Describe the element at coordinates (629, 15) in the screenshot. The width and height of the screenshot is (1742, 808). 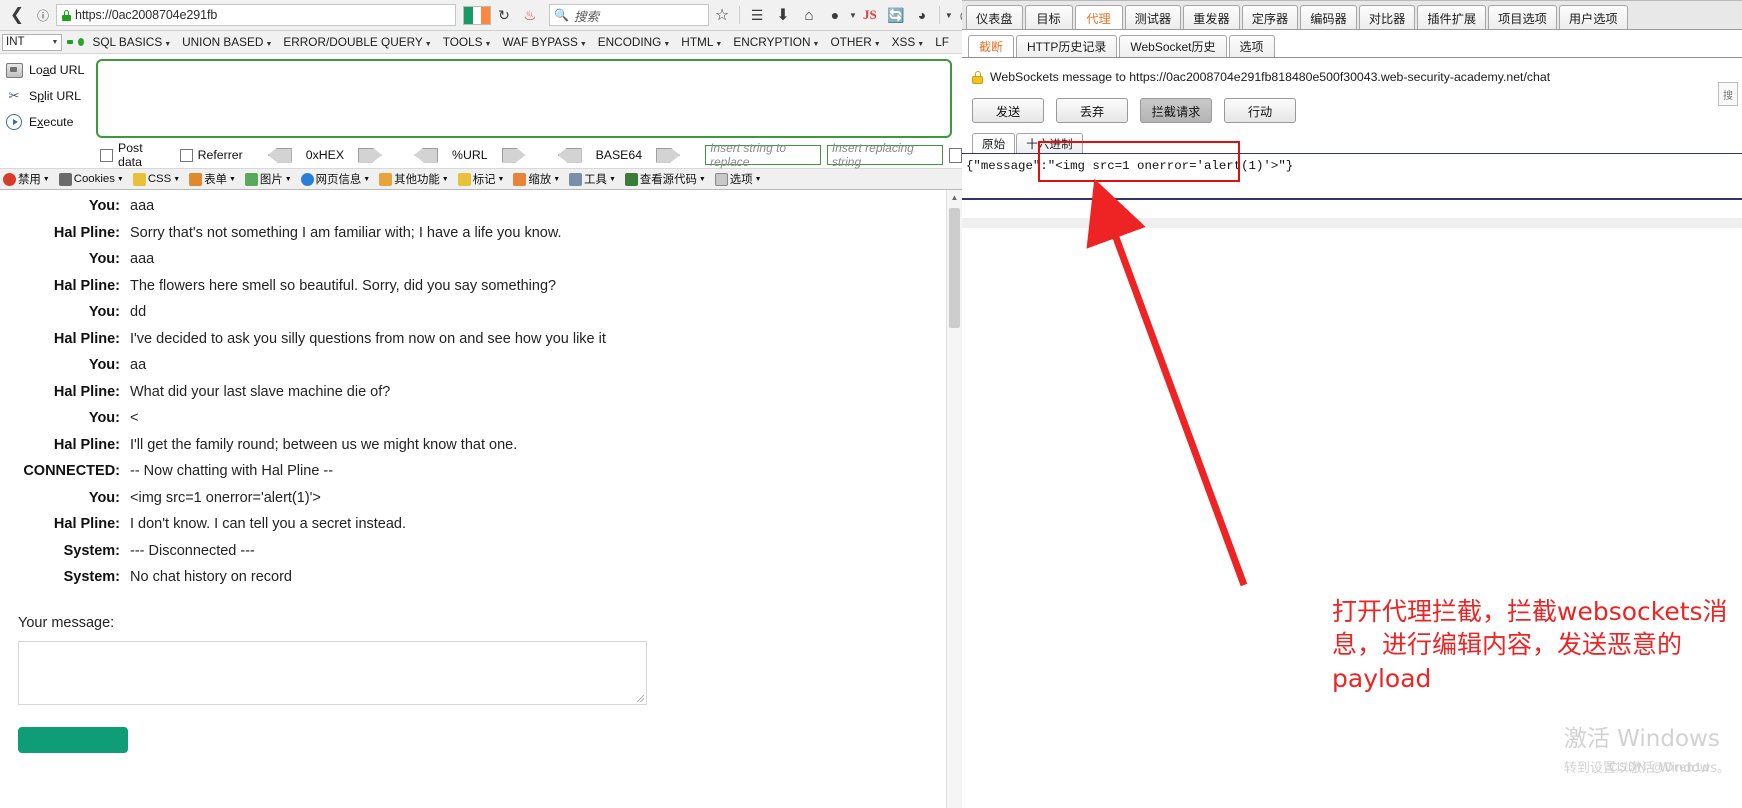
I see `search-input: 🔍 搜索` at that location.